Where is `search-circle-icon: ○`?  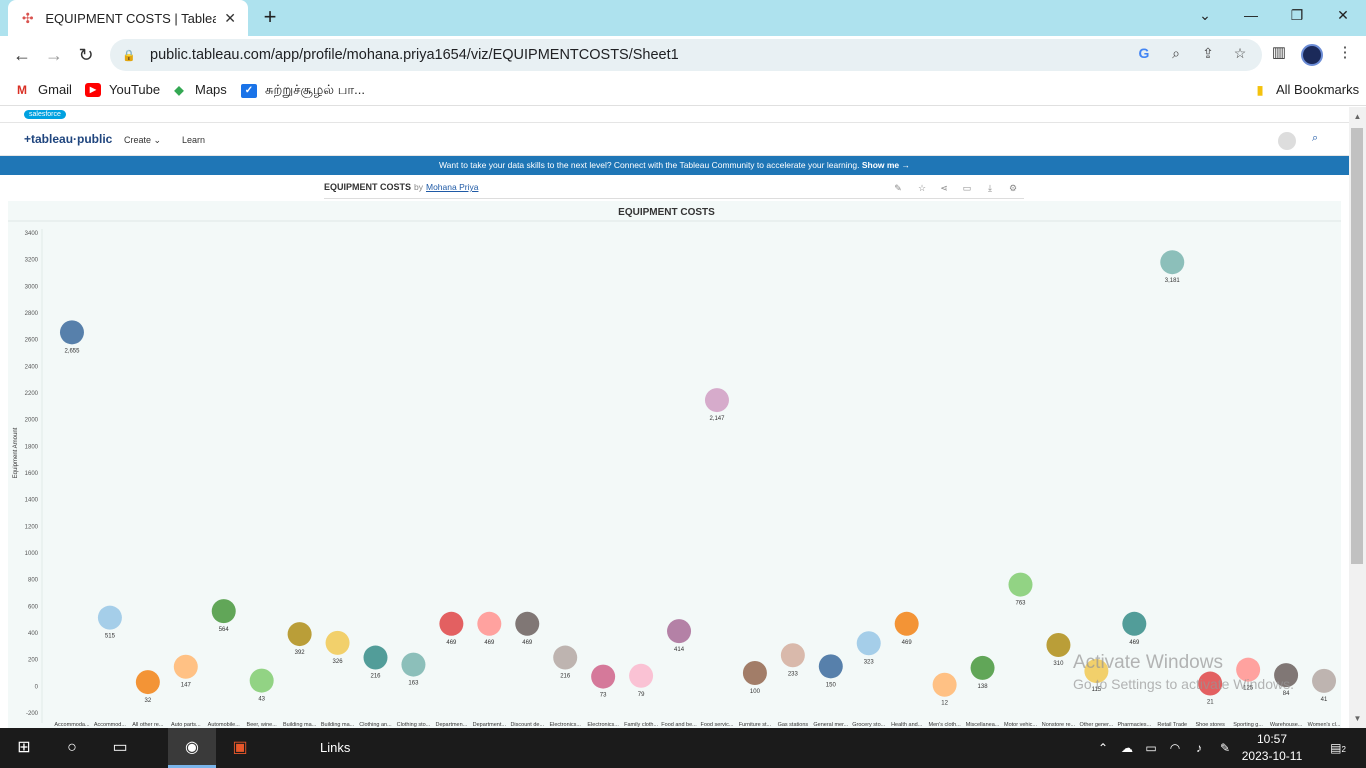
search-circle-icon: ○ is located at coordinates (72, 748).